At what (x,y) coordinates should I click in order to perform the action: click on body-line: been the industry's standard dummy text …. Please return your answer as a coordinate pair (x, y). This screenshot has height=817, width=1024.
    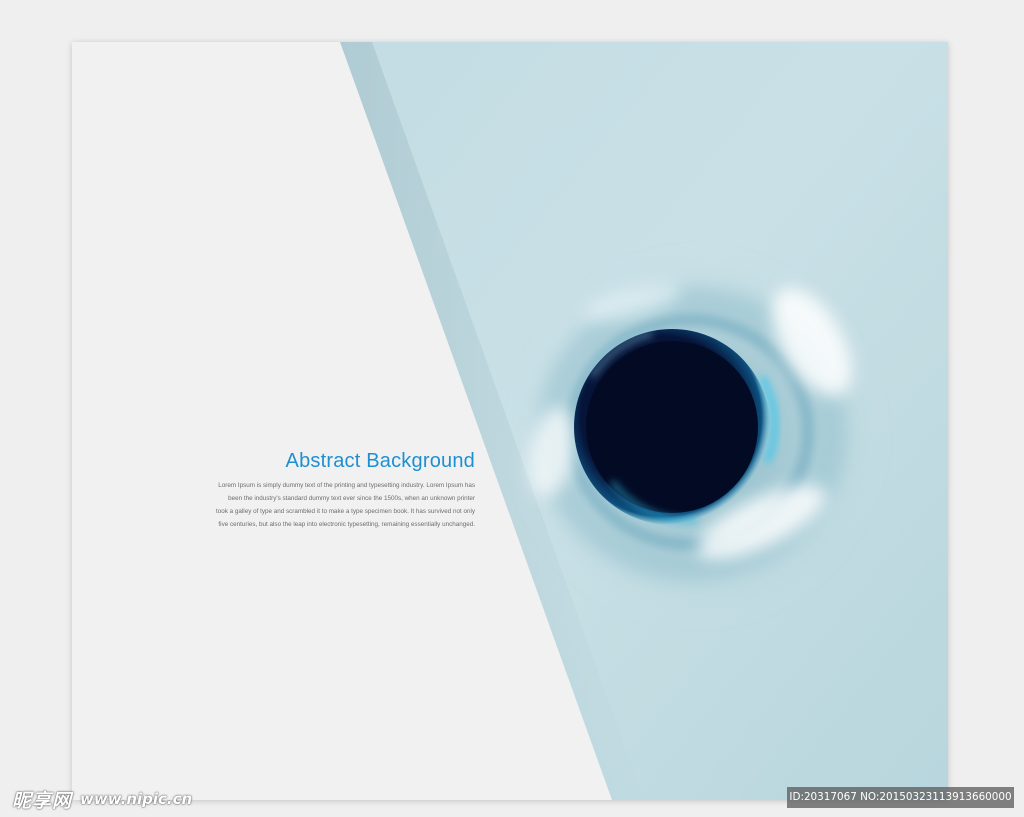
    Looking at the image, I should click on (351, 498).